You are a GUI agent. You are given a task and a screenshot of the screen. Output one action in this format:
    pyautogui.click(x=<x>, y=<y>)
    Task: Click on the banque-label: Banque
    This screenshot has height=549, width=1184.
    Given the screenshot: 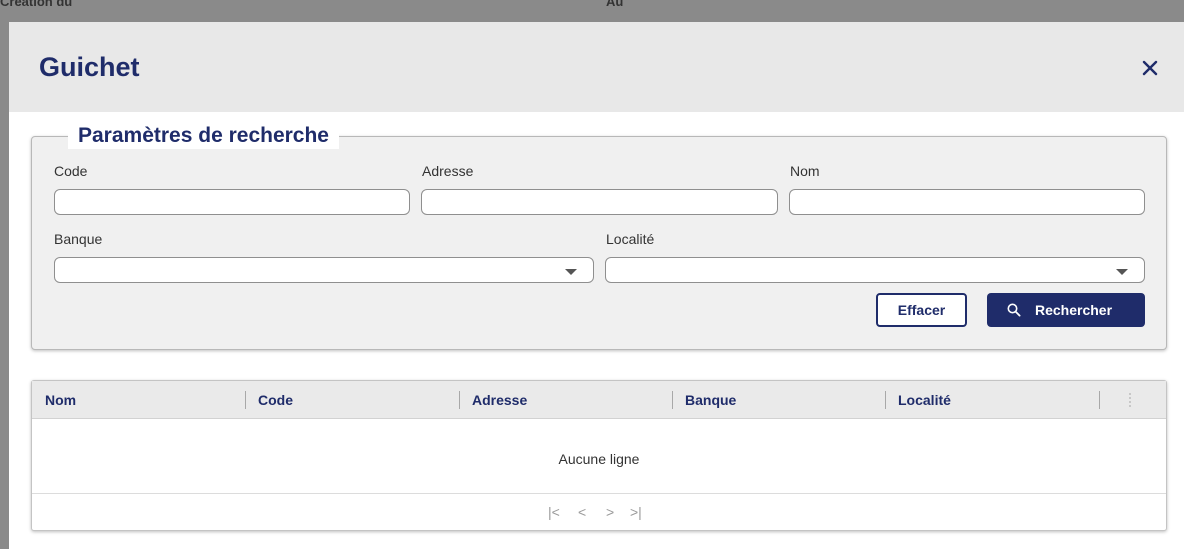 What is the action you would take?
    pyautogui.click(x=78, y=239)
    